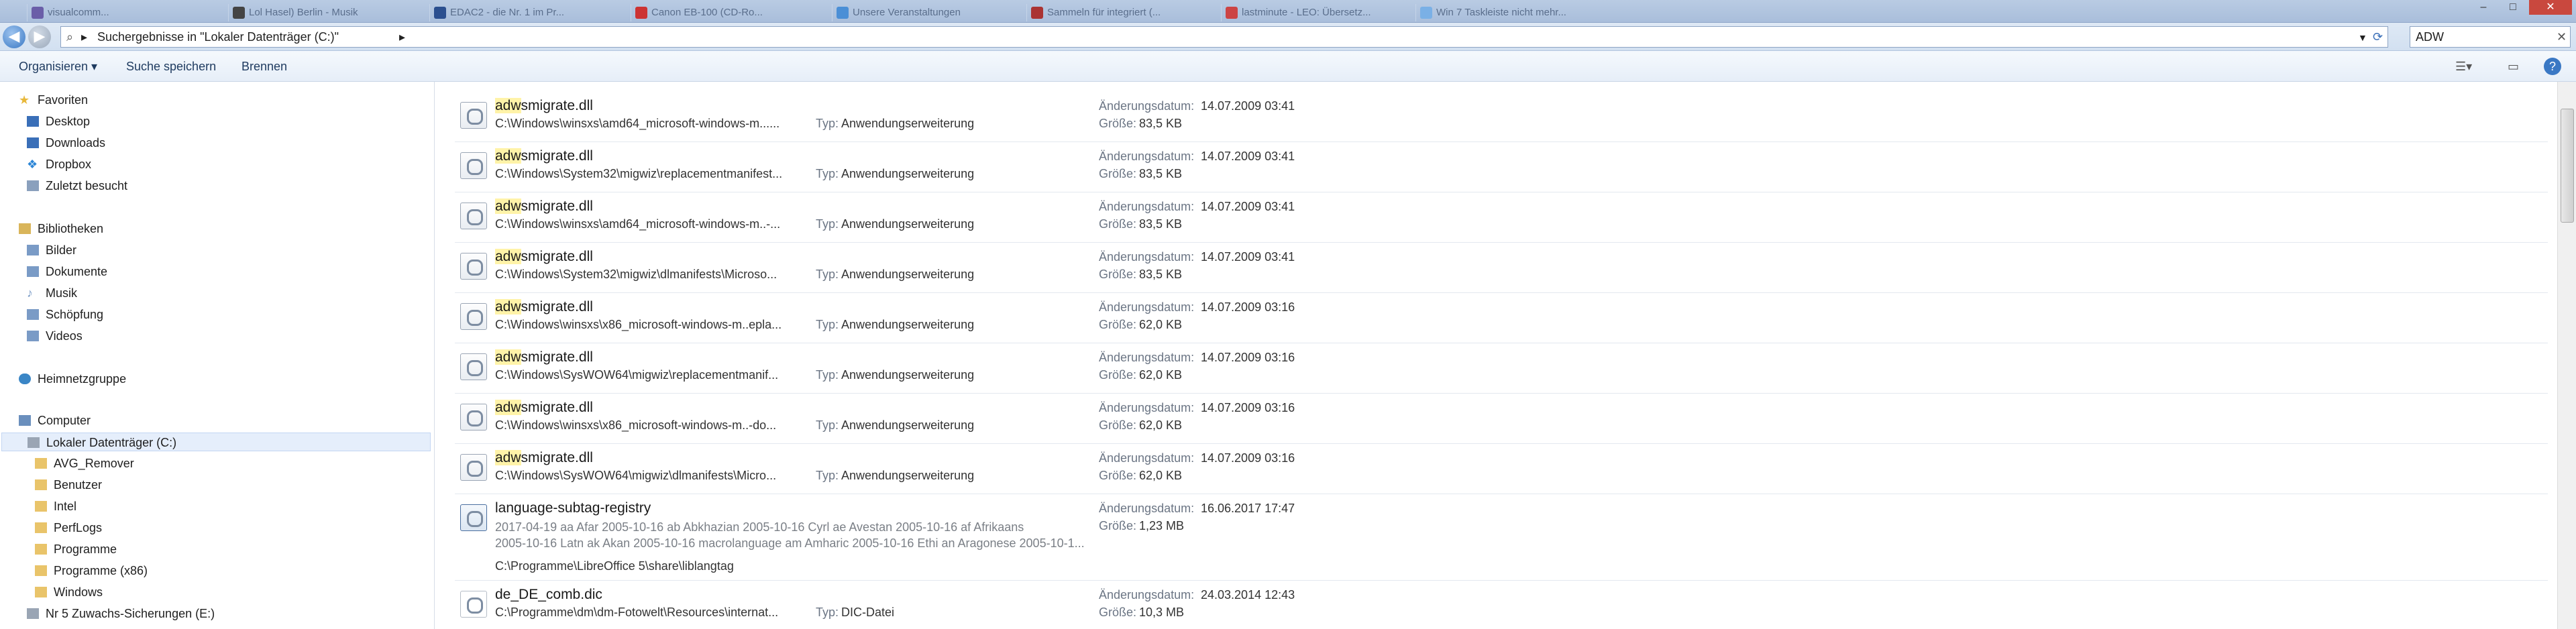  What do you see at coordinates (216, 442) in the screenshot?
I see `nav-local-disk-c: Lokaler Datenträger (C:)` at bounding box center [216, 442].